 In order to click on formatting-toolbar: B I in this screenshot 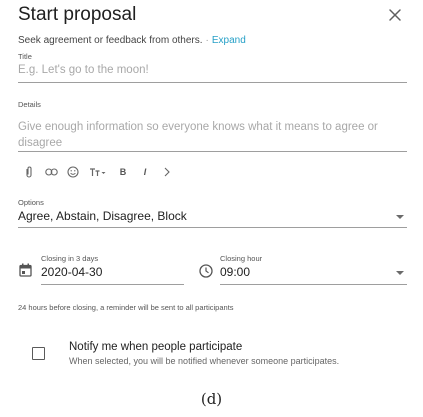, I will do `click(98, 172)`.